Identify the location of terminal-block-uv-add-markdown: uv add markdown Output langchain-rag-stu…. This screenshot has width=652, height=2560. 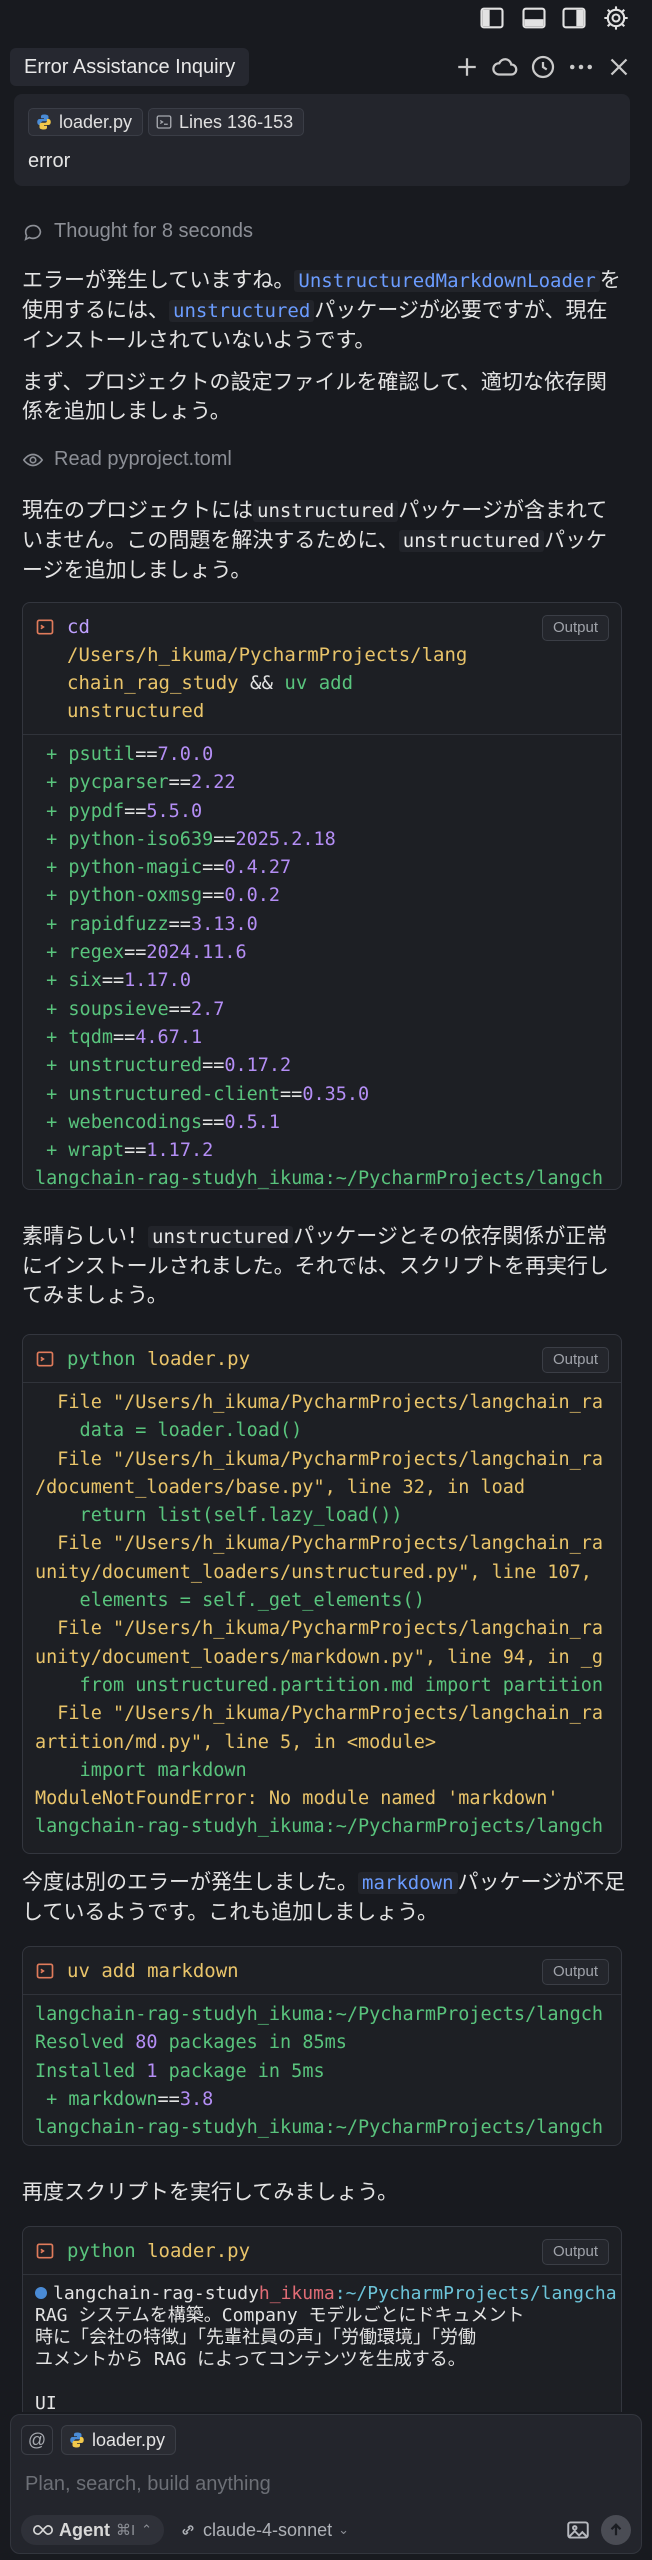
(322, 2046).